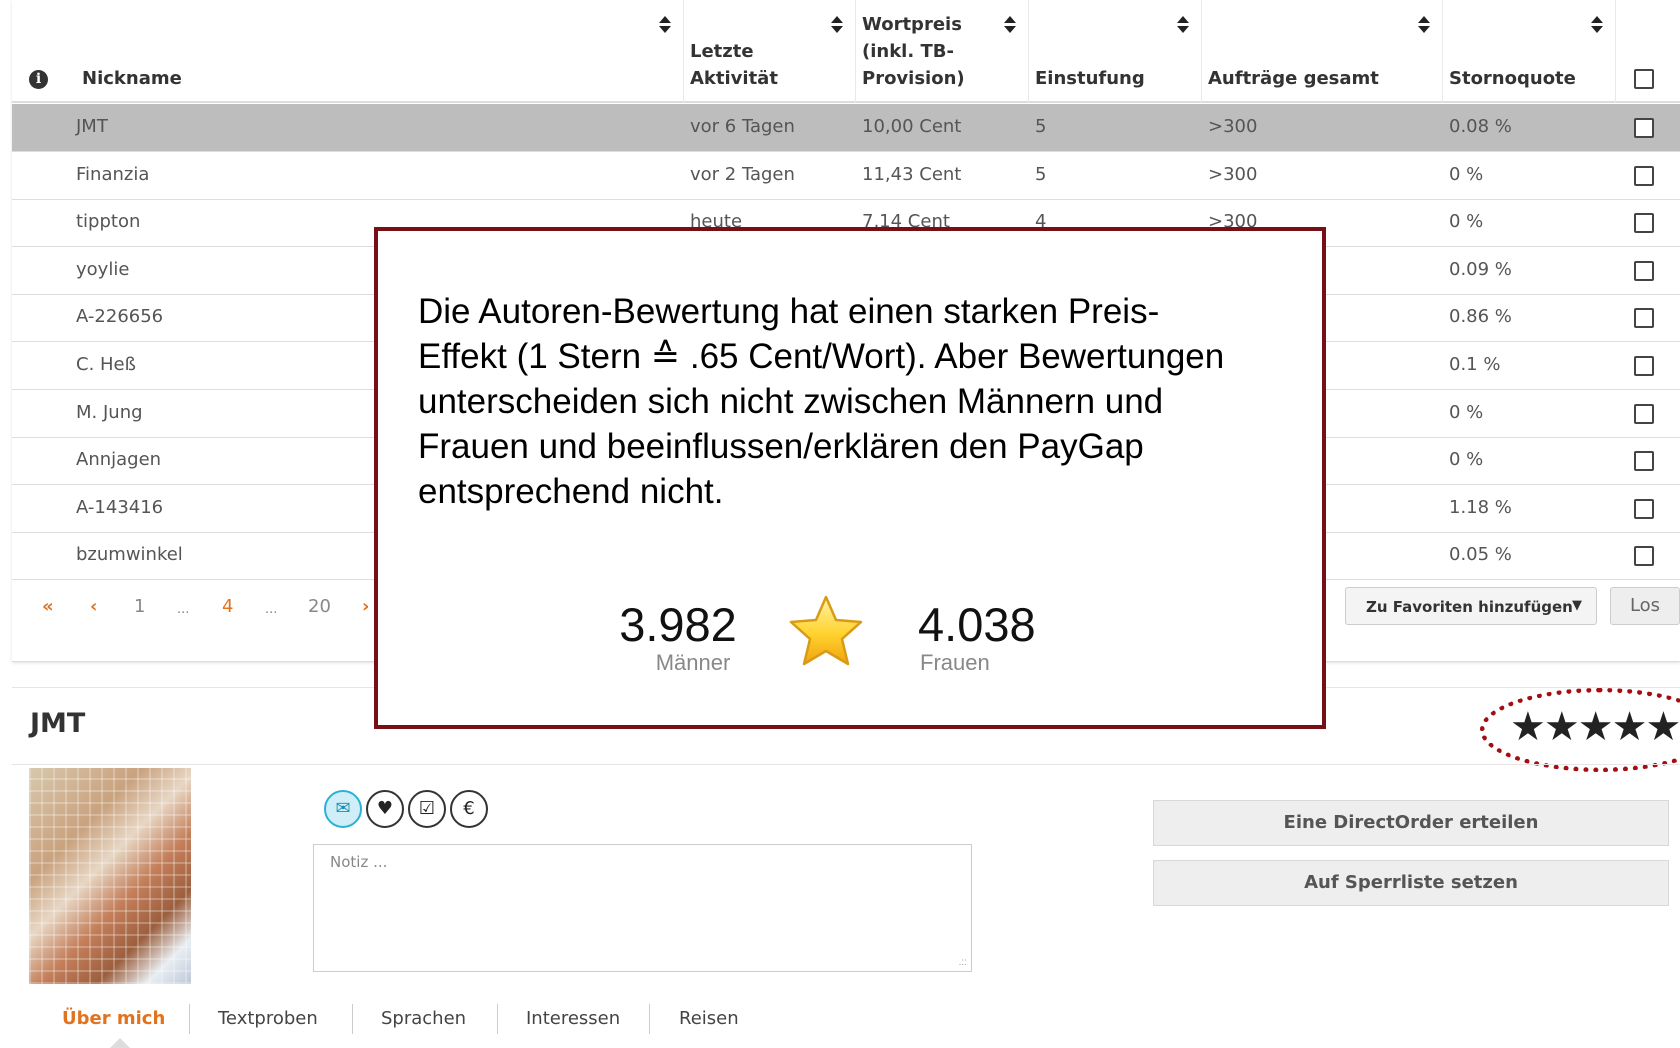 The width and height of the screenshot is (1680, 1048). Describe the element at coordinates (113, 174) in the screenshot. I see `cell-nickname: Finanzia` at that location.